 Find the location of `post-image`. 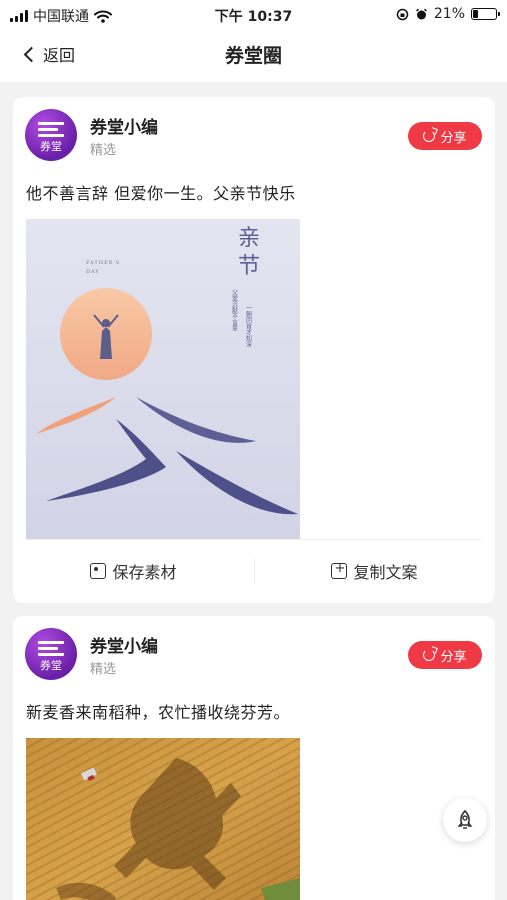

post-image is located at coordinates (163, 819).